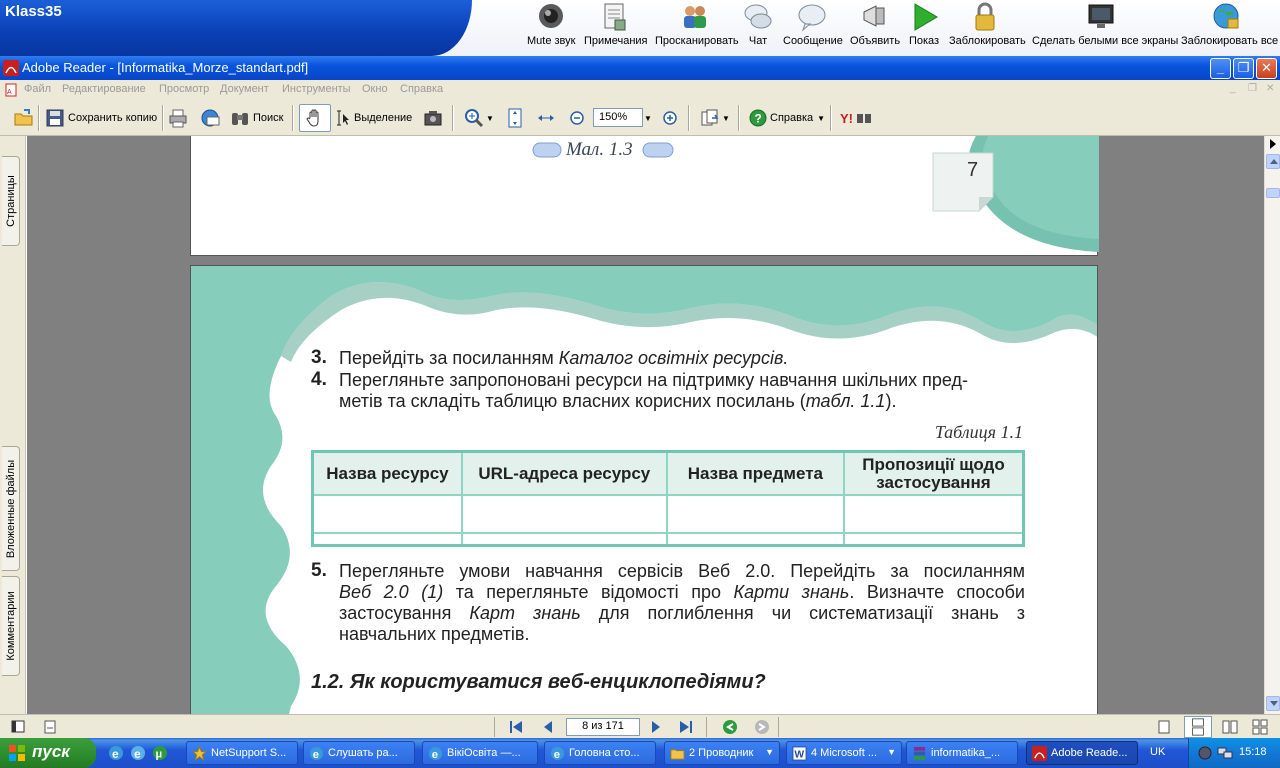 This screenshot has width=1280, height=768. I want to click on language-indicator: UK, so click(1157, 752).